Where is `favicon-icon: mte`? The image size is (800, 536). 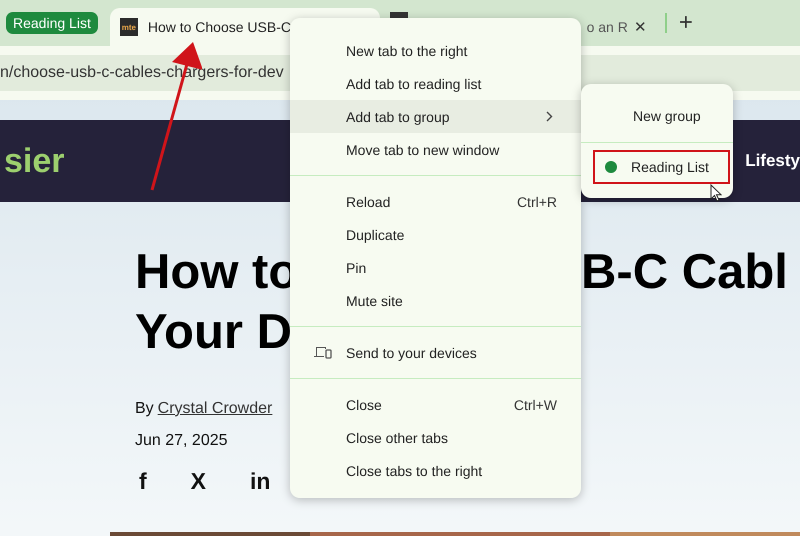 favicon-icon: mte is located at coordinates (129, 27).